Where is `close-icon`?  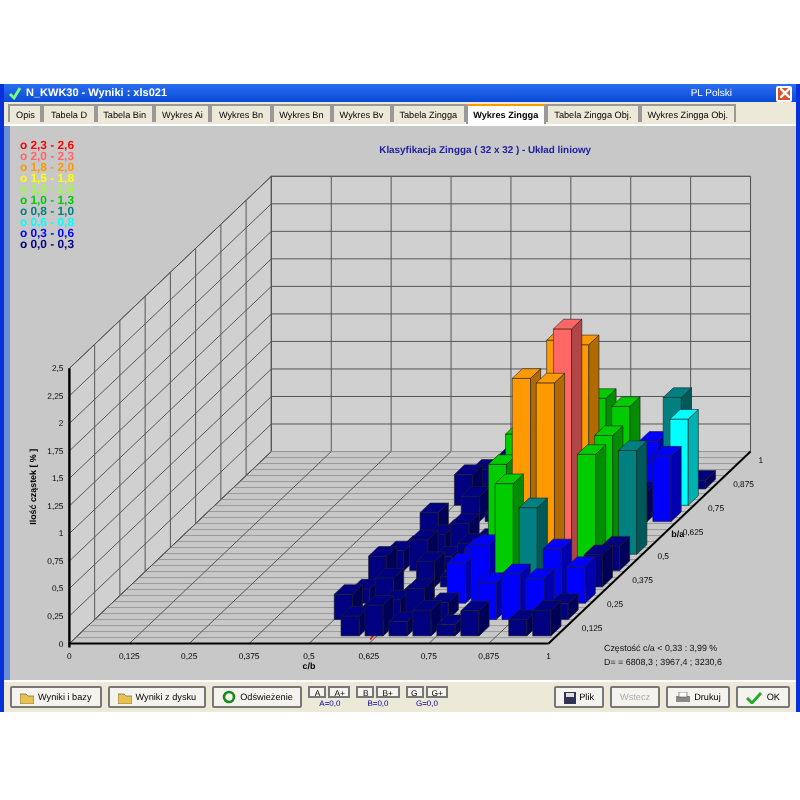
close-icon is located at coordinates (784, 93).